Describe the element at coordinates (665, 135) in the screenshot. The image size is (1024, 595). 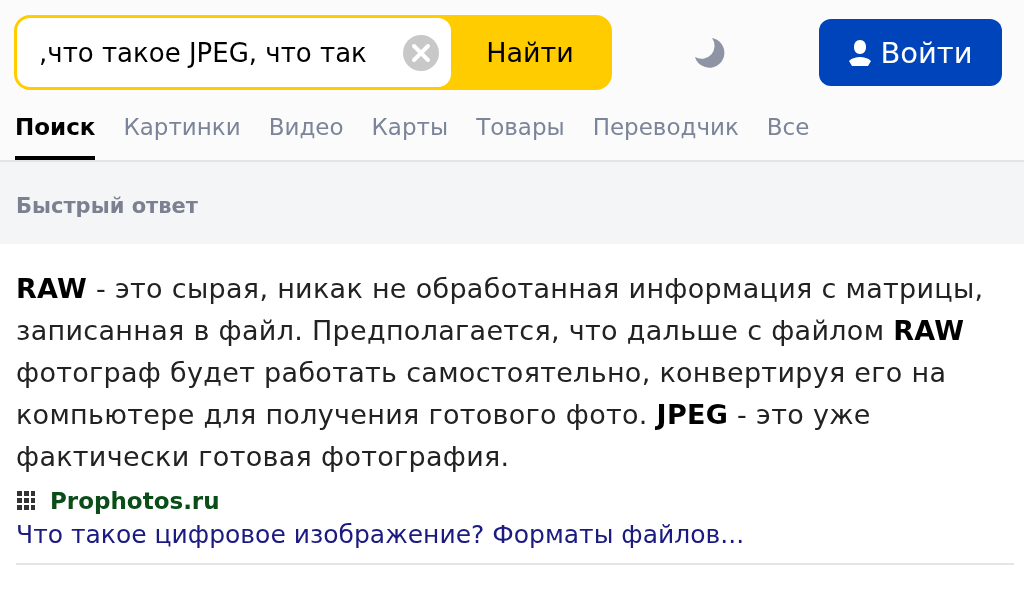
I see `nav-tab: Переводчик` at that location.